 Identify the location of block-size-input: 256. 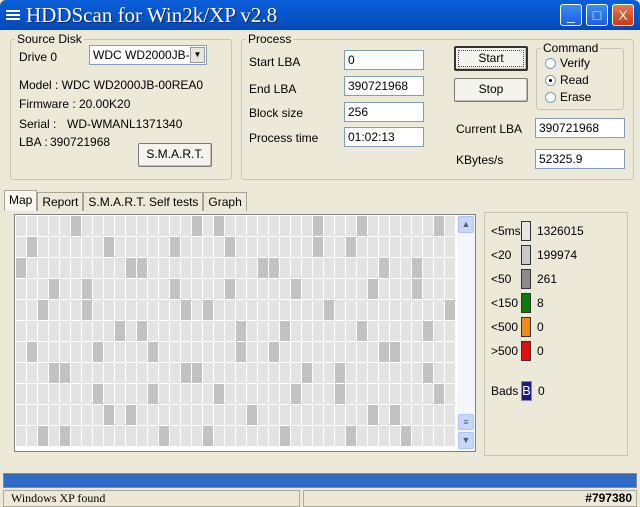
(384, 112).